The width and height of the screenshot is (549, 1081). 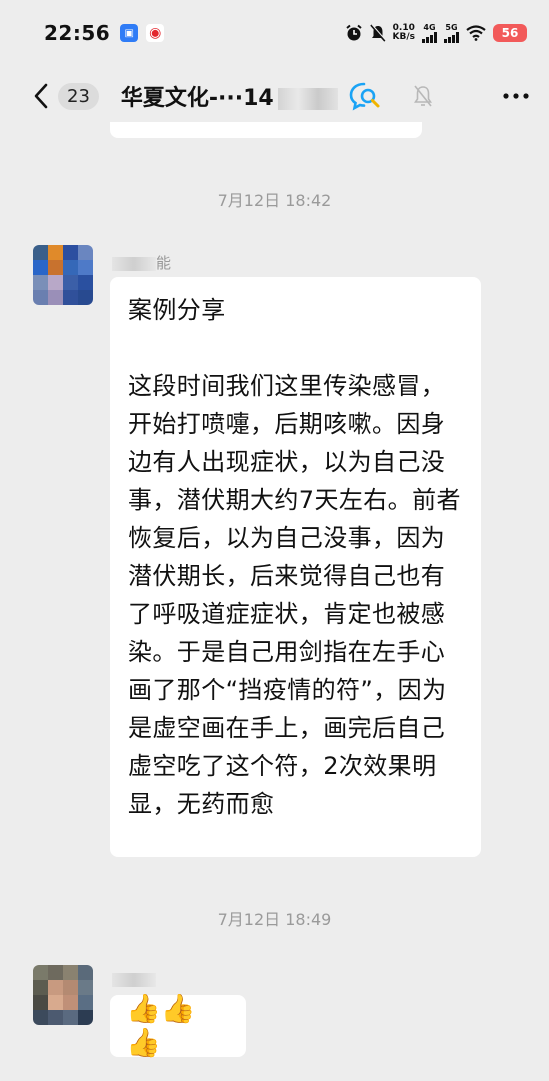 I want to click on chat-title: 华夏文化-···14, so click(x=229, y=96).